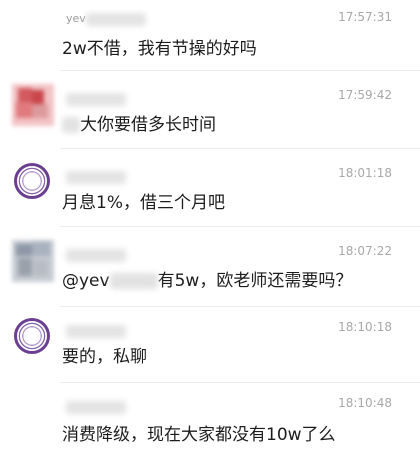 The image size is (420, 459). Describe the element at coordinates (207, 281) in the screenshot. I see `message-text: @yev 有5w，欧老师还需要吗？` at that location.